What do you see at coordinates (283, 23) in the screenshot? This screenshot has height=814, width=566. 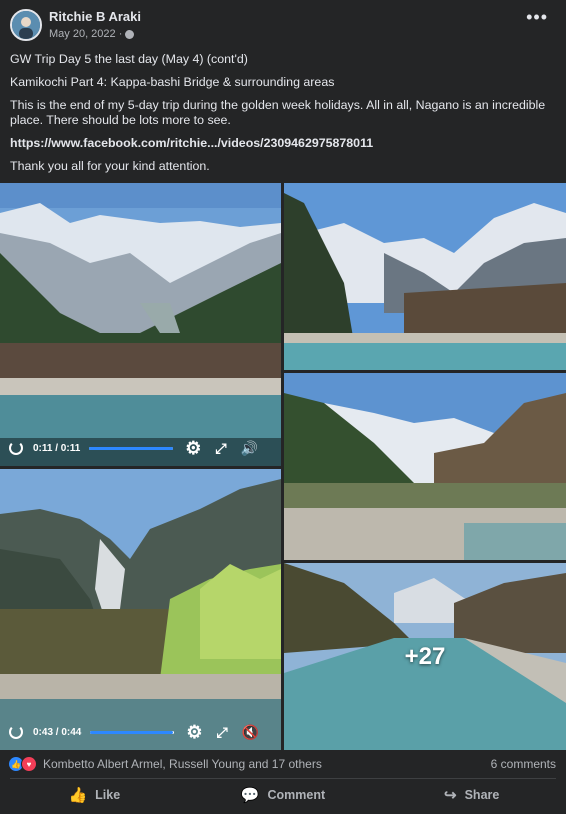 I see `post-header: Ritchie B Araki May 20, 2022 · •••` at bounding box center [283, 23].